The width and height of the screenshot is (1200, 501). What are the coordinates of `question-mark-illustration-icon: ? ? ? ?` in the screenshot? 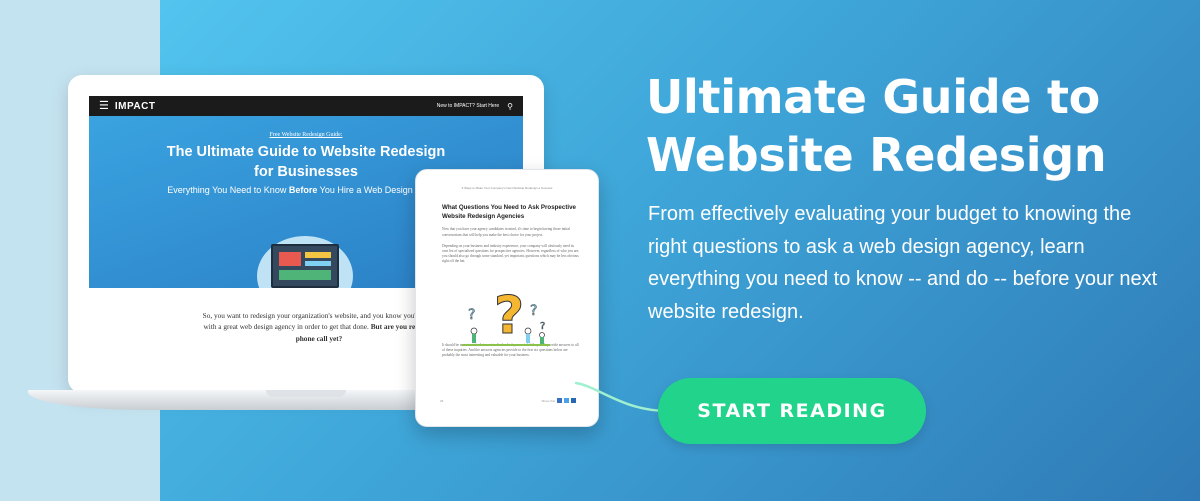 It's located at (506, 316).